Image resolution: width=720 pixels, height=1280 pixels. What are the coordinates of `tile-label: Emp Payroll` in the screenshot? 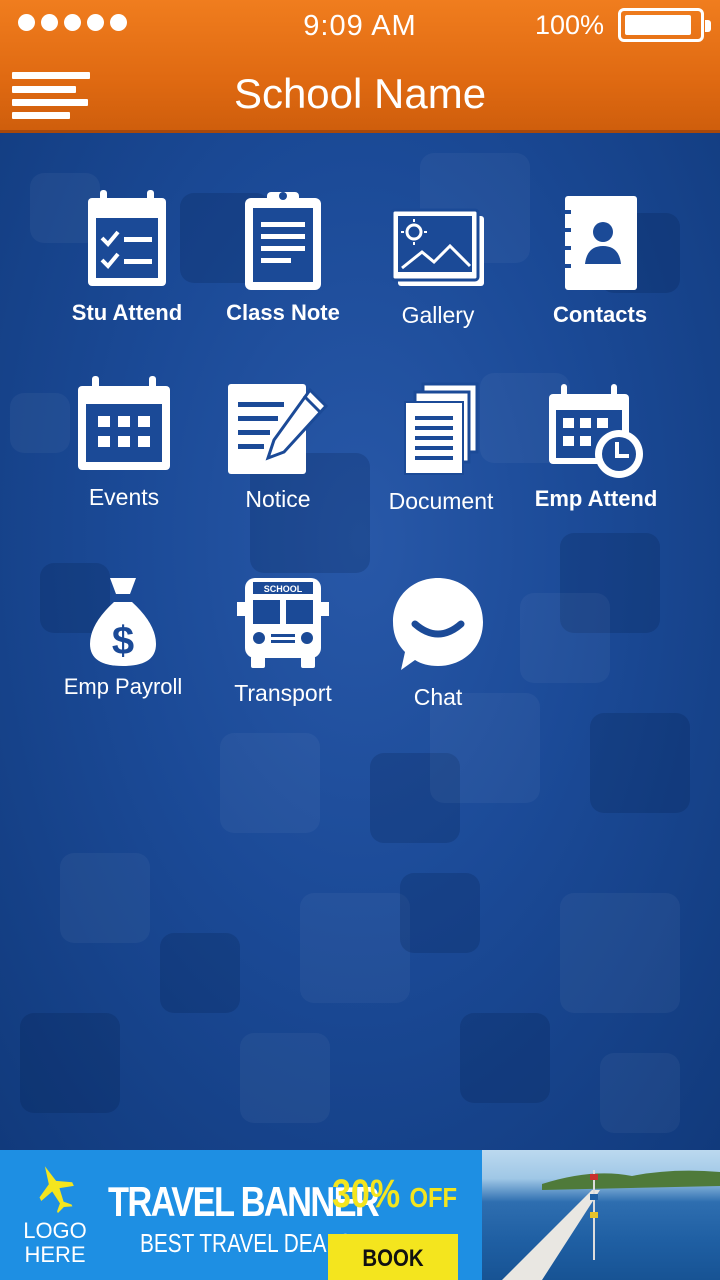 It's located at (123, 686).